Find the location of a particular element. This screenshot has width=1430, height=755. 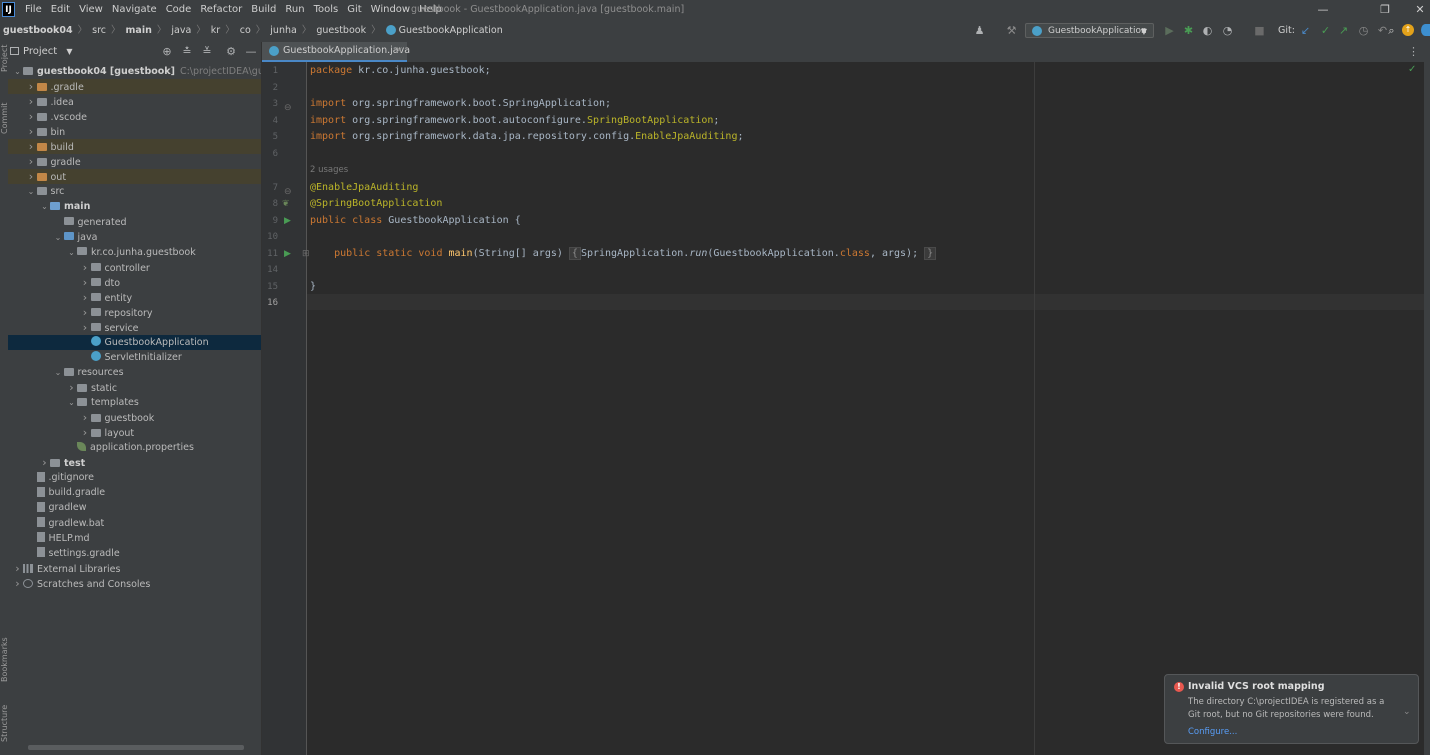

gear-icon: ⚙ is located at coordinates (231, 52).